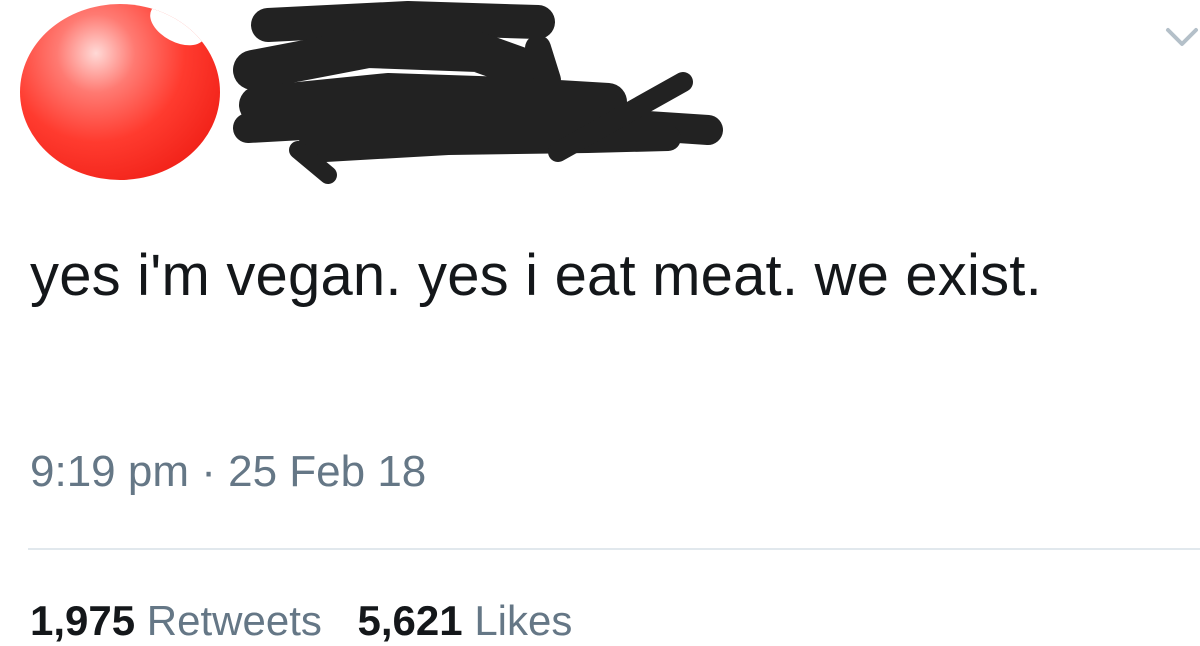 This screenshot has height=646, width=1200. What do you see at coordinates (465, 621) in the screenshot?
I see `likes-stat: 5,621 Likes` at bounding box center [465, 621].